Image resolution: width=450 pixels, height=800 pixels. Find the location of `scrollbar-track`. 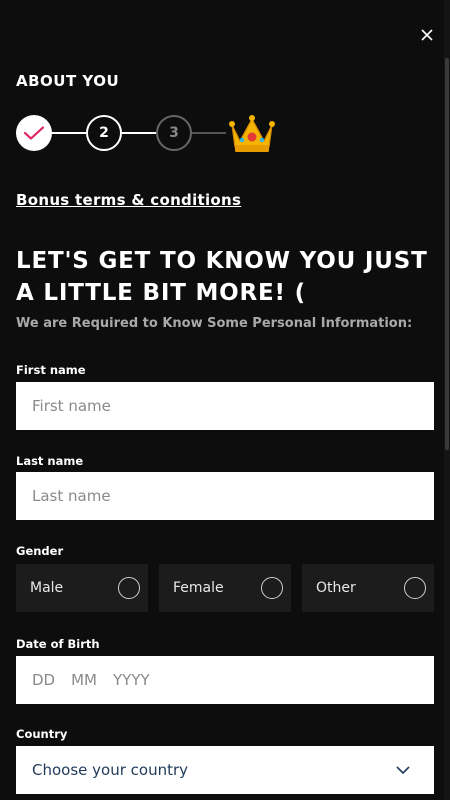

scrollbar-track is located at coordinates (447, 400).